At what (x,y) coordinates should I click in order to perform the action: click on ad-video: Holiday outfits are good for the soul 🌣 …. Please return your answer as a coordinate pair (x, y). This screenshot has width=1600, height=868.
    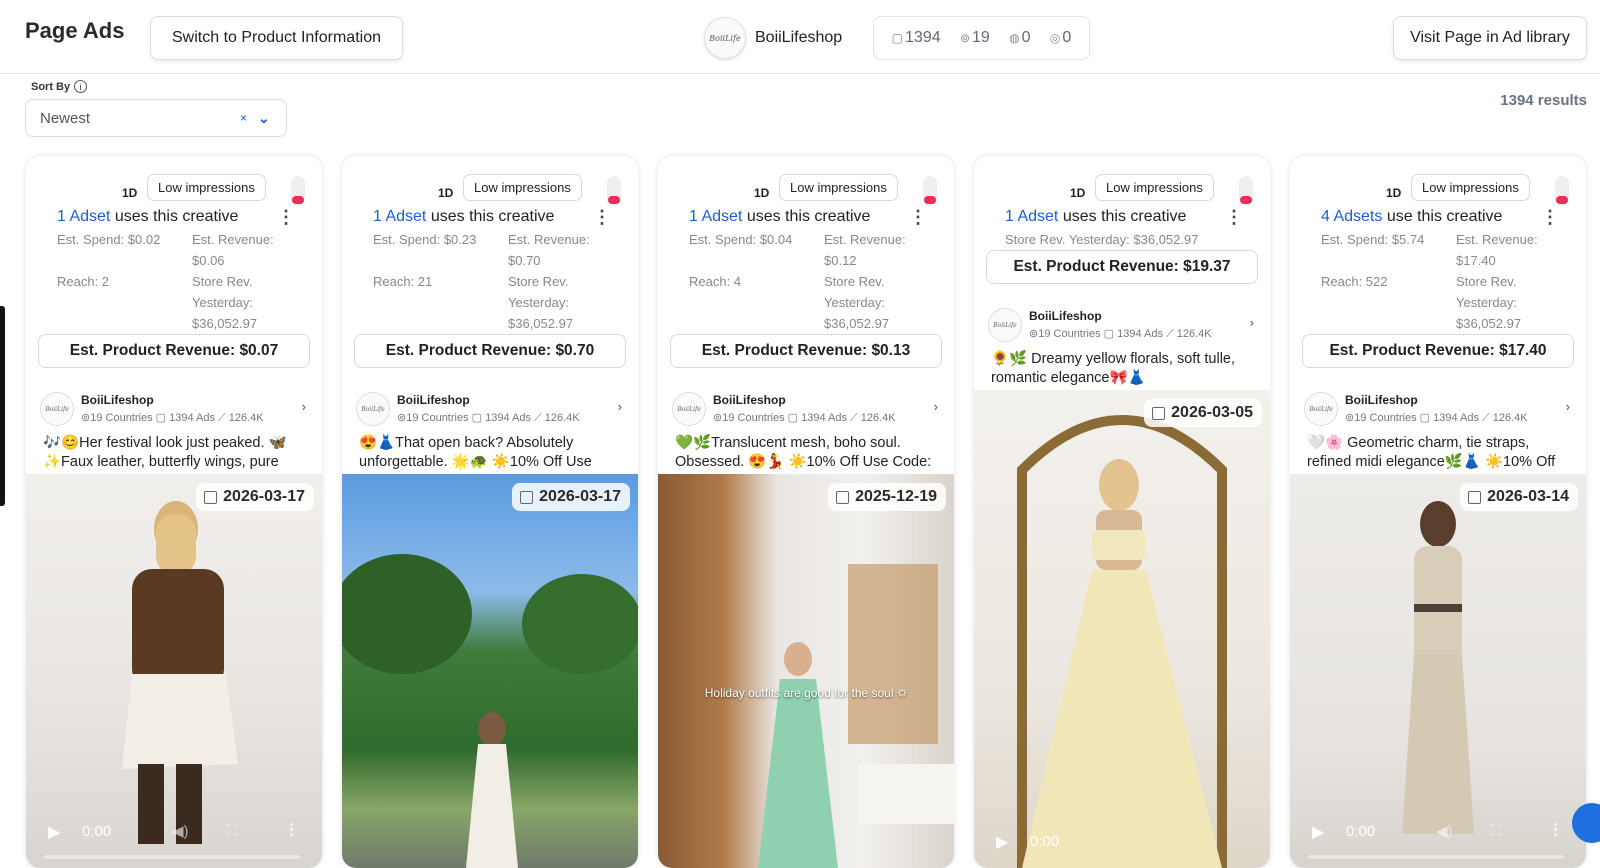
    Looking at the image, I should click on (806, 671).